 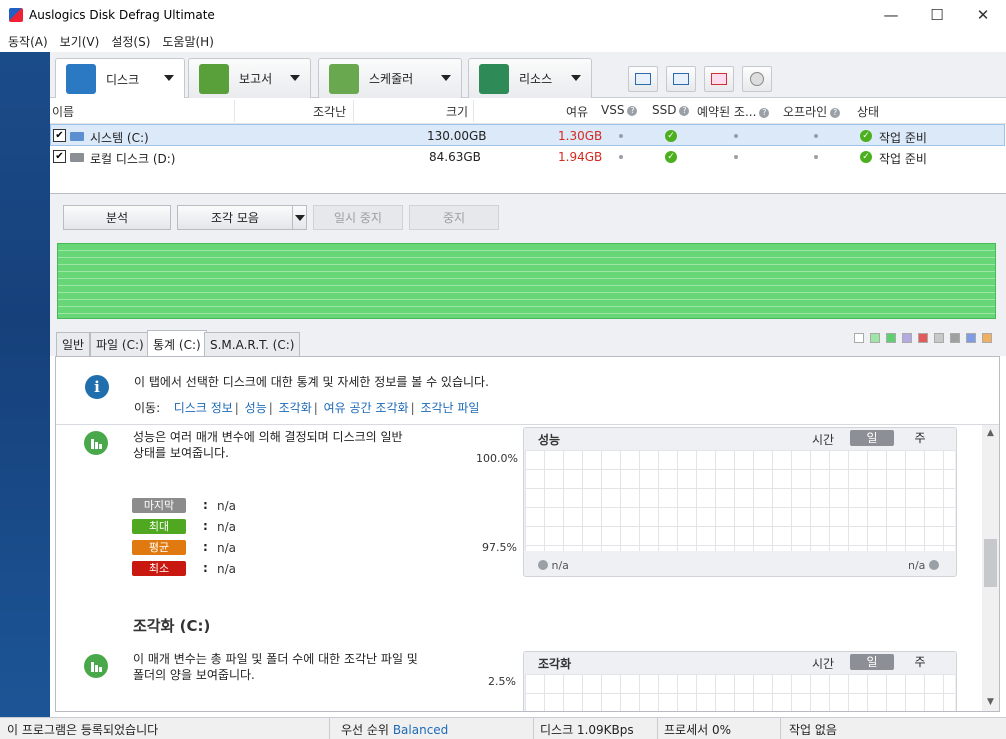 I want to click on badge-max: 최대, so click(x=159, y=526).